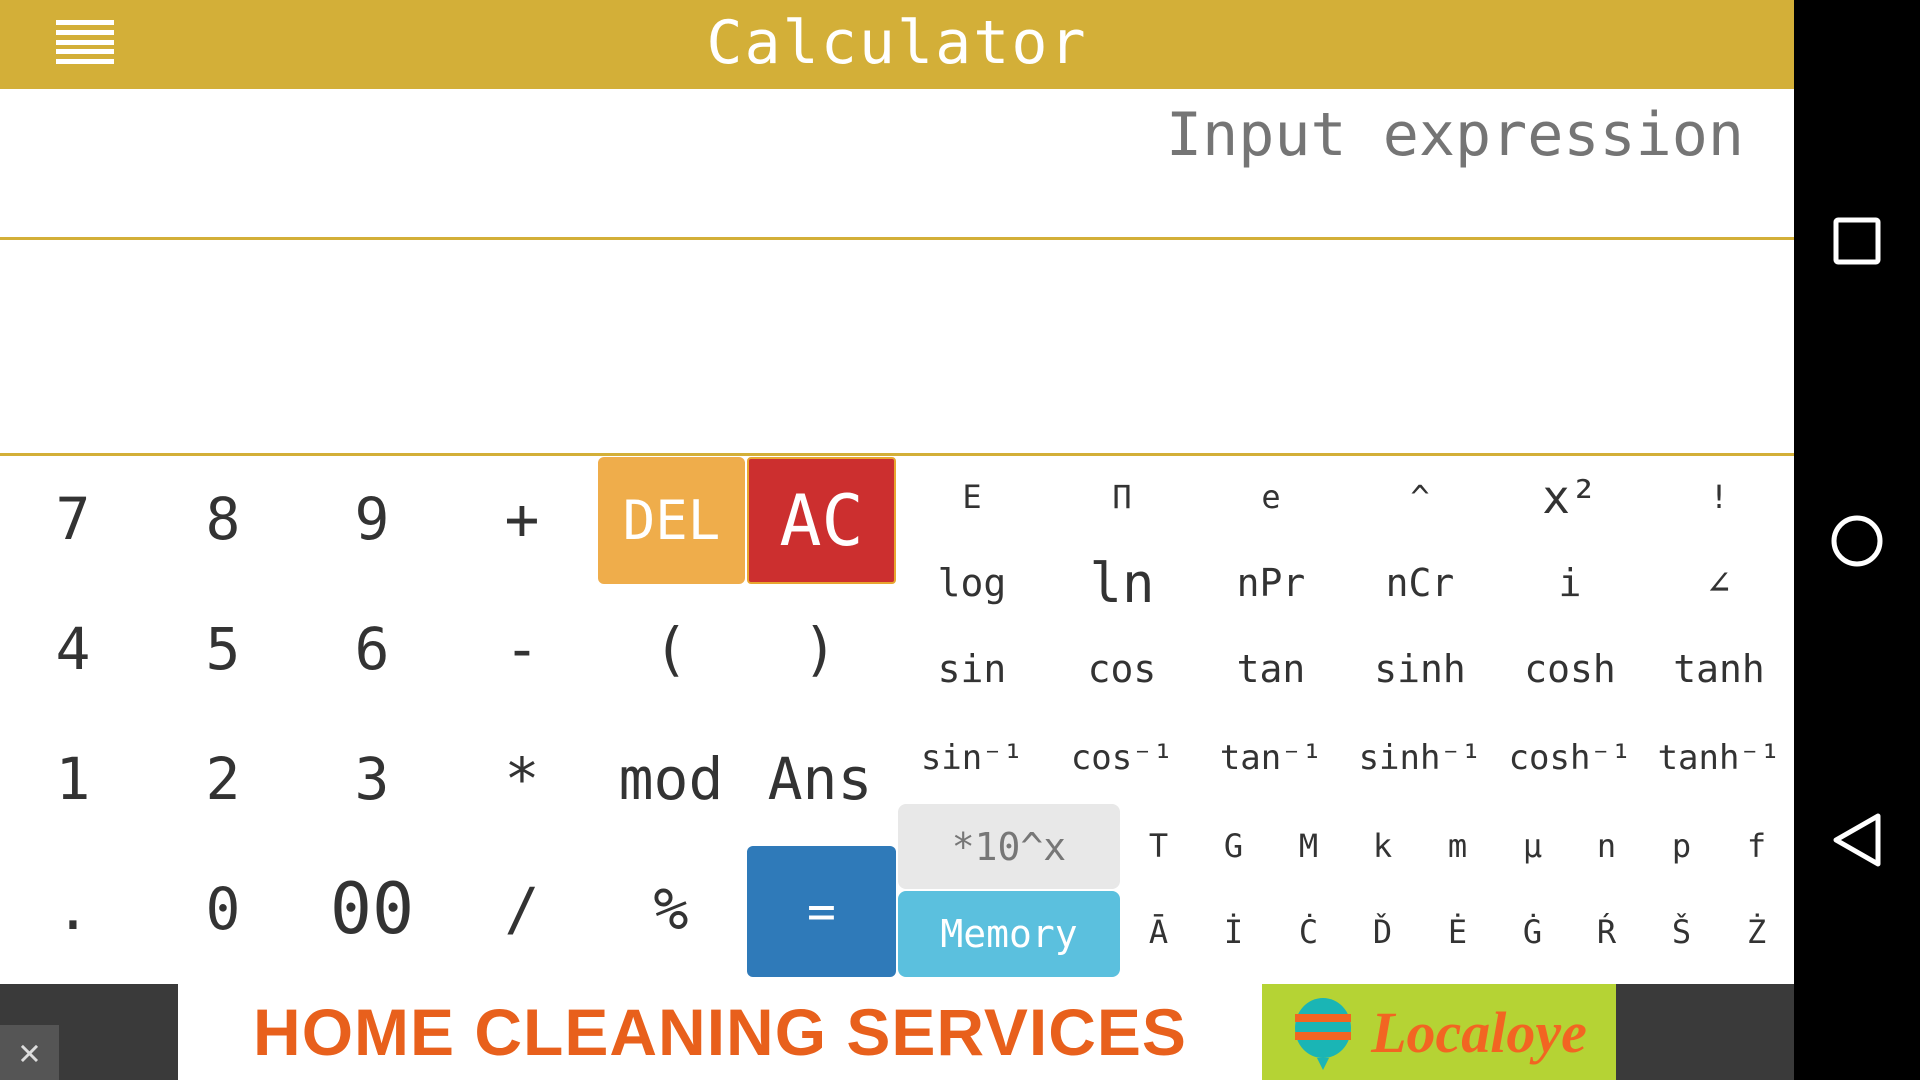 This screenshot has width=1920, height=1080. I want to click on key-5: 5, so click(223, 649).